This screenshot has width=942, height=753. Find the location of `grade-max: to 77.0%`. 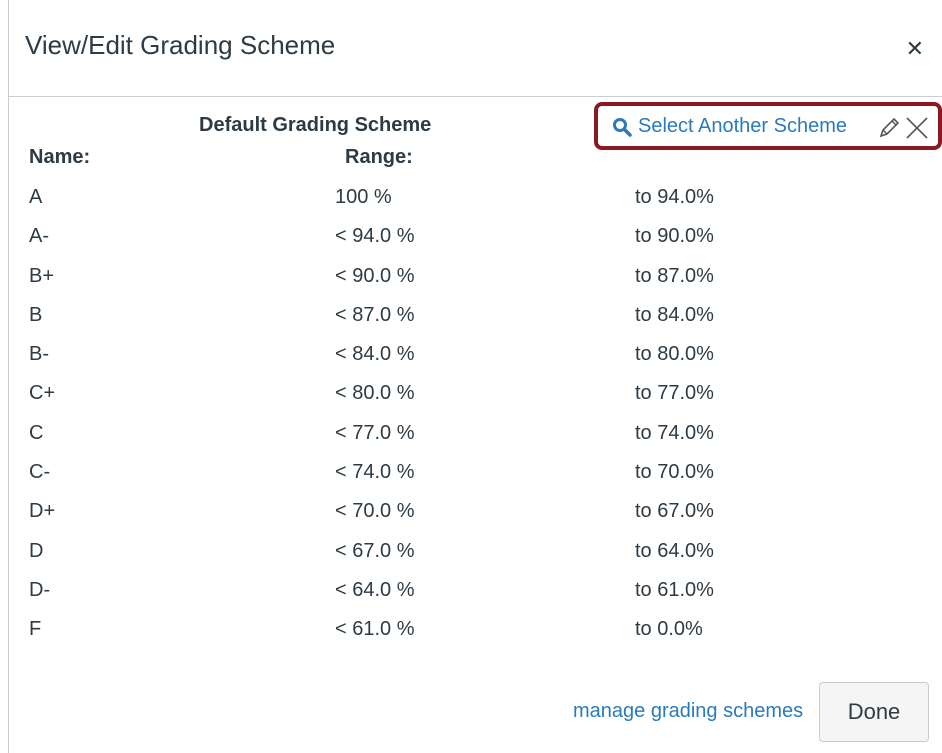

grade-max: to 77.0% is located at coordinates (674, 393).